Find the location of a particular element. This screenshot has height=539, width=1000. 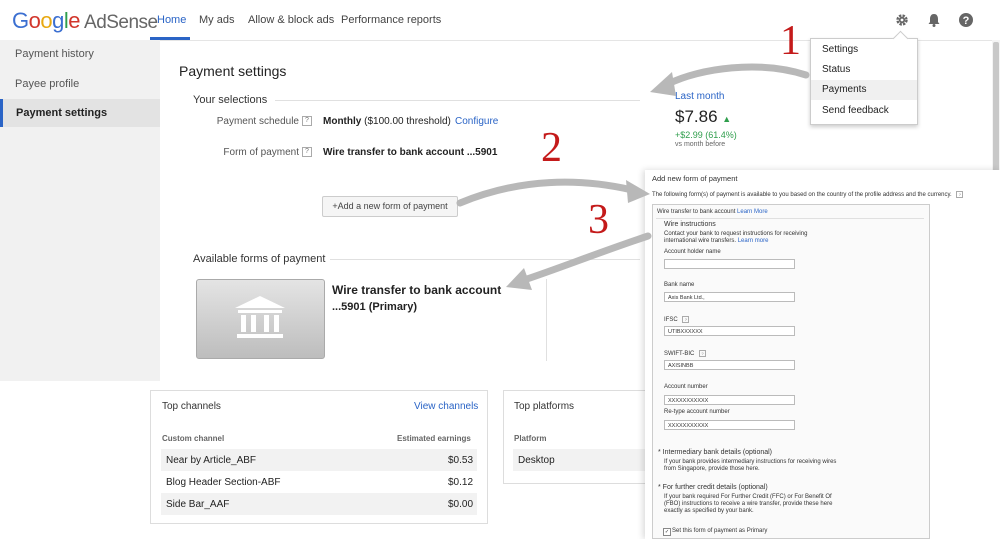

annotation-arrows is located at coordinates (633, 176).